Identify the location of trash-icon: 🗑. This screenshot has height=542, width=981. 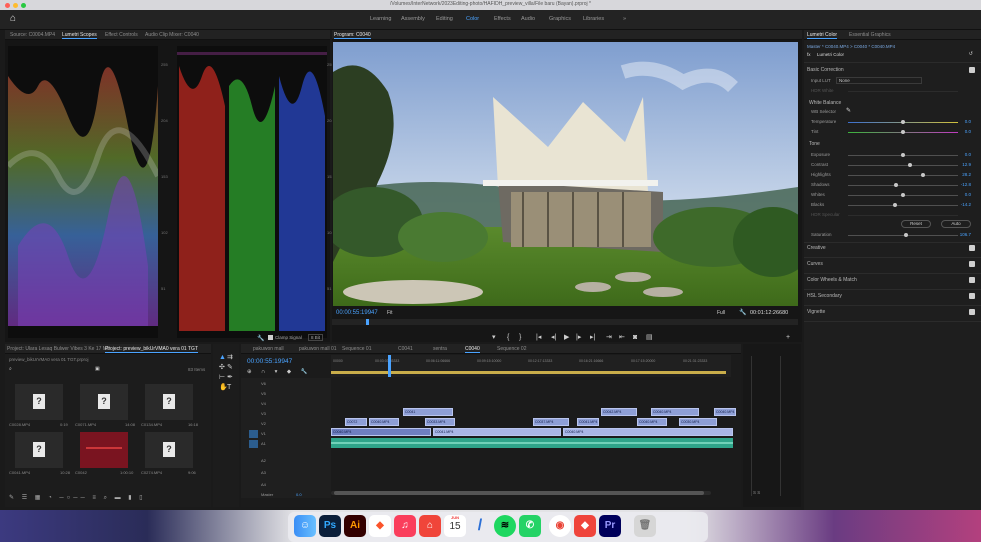
(645, 526).